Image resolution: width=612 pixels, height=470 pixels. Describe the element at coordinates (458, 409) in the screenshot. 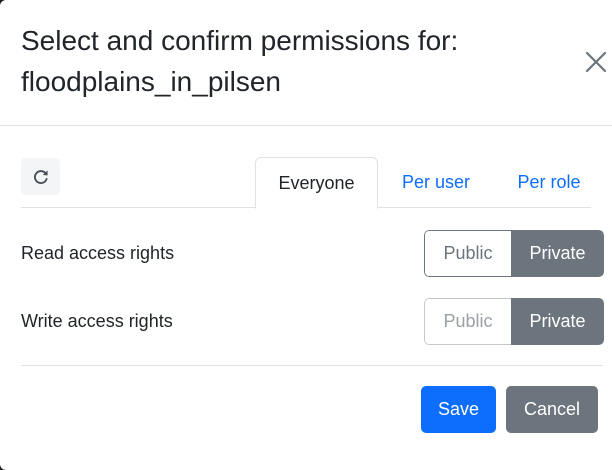

I see `save-button: Save` at that location.